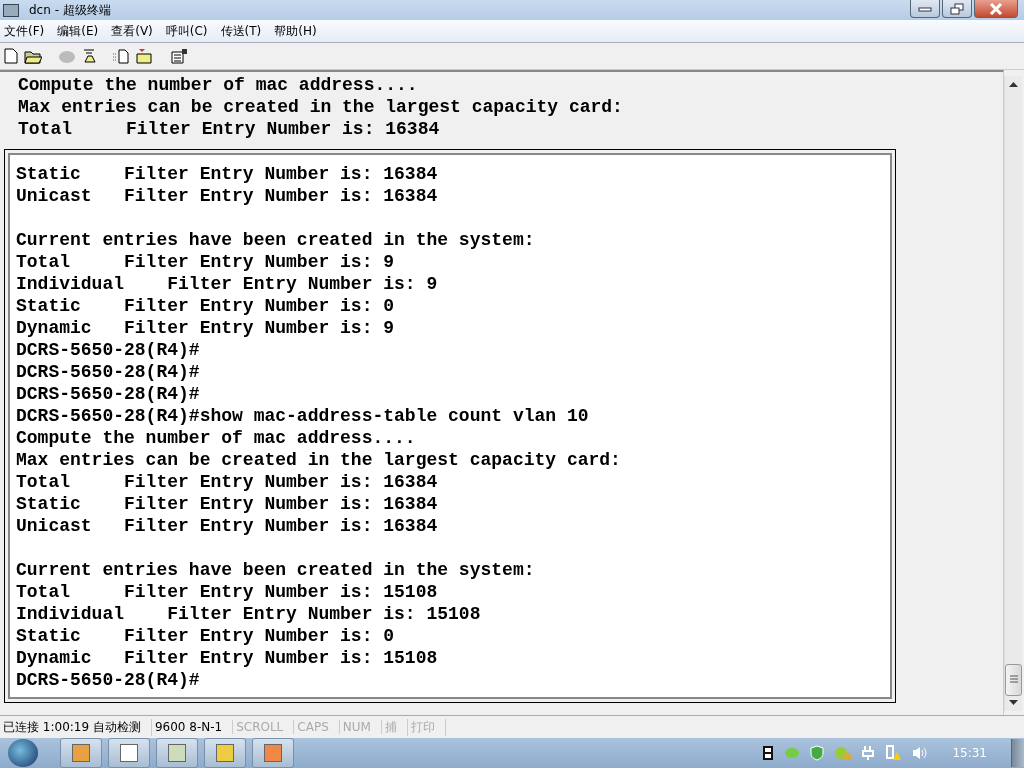  What do you see at coordinates (227, 284) in the screenshot?
I see `terminal-line: Individual Filter Entry Number is: 9` at bounding box center [227, 284].